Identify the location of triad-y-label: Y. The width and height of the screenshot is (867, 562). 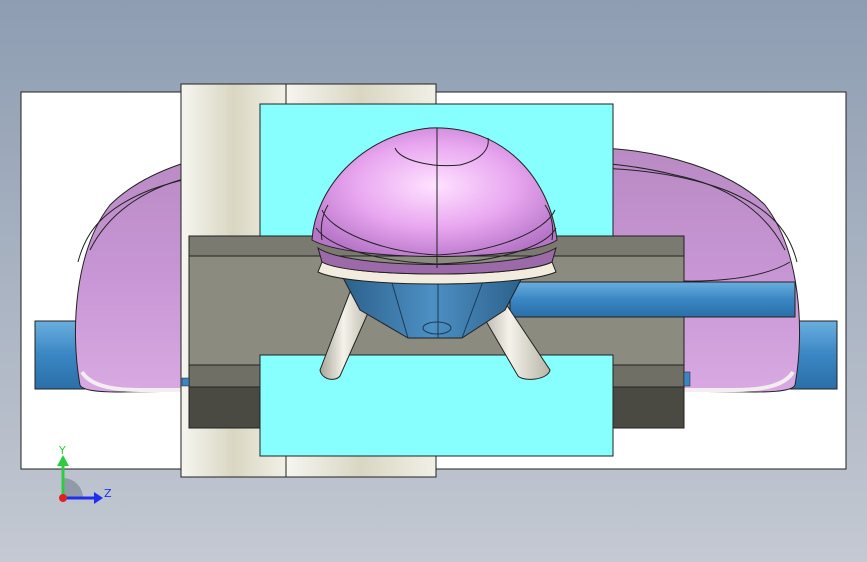
(62, 450).